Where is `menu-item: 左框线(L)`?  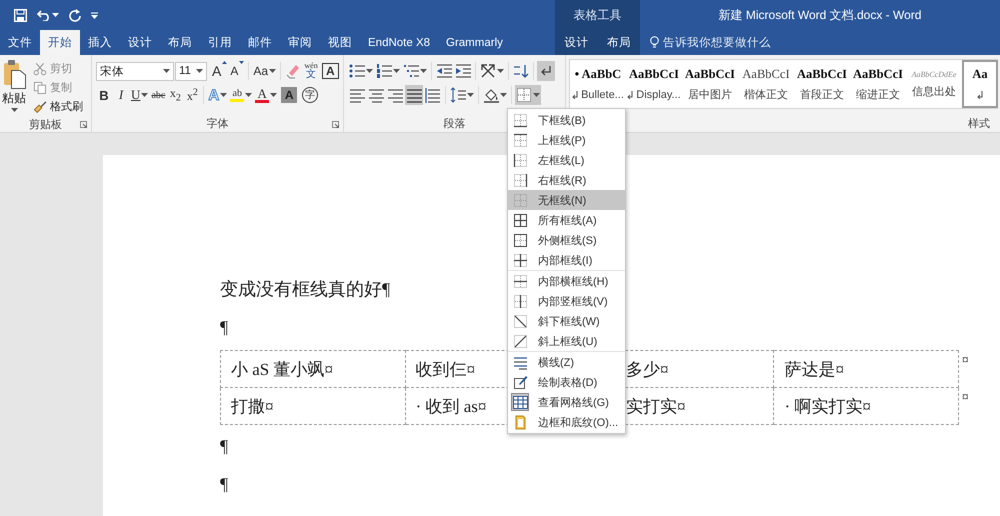 menu-item: 左框线(L) is located at coordinates (566, 160).